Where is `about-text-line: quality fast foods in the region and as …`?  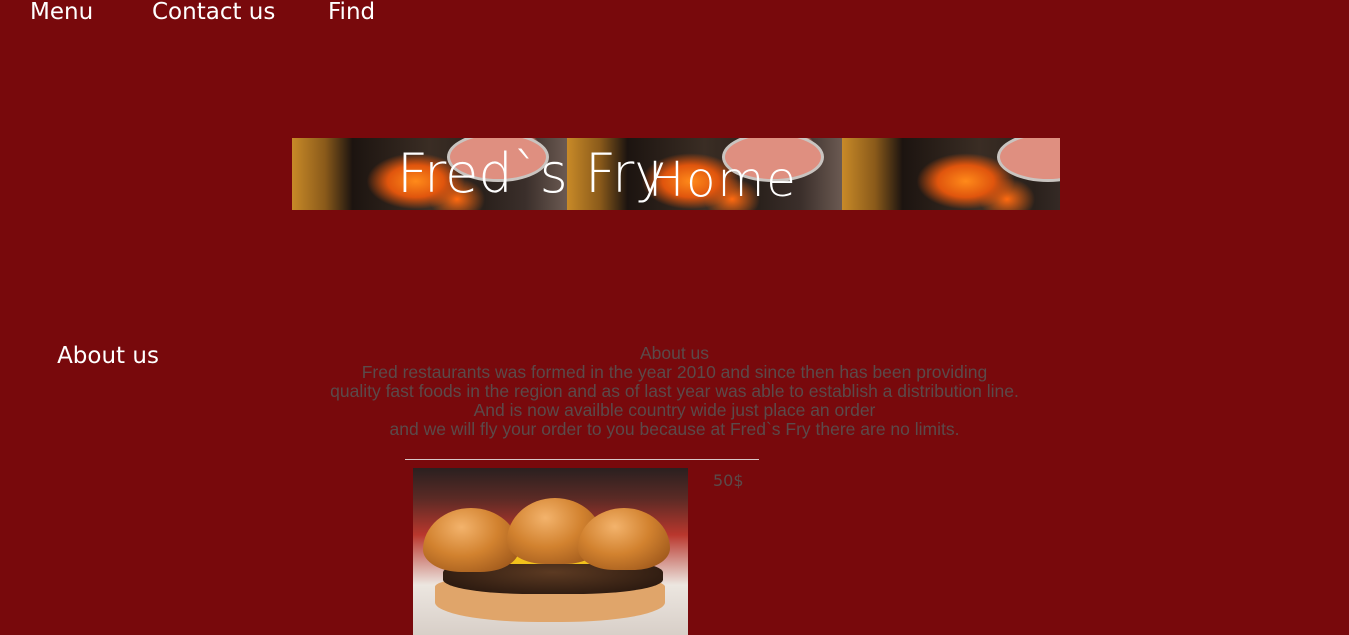
about-text-line: quality fast foods in the region and as … is located at coordinates (674, 391).